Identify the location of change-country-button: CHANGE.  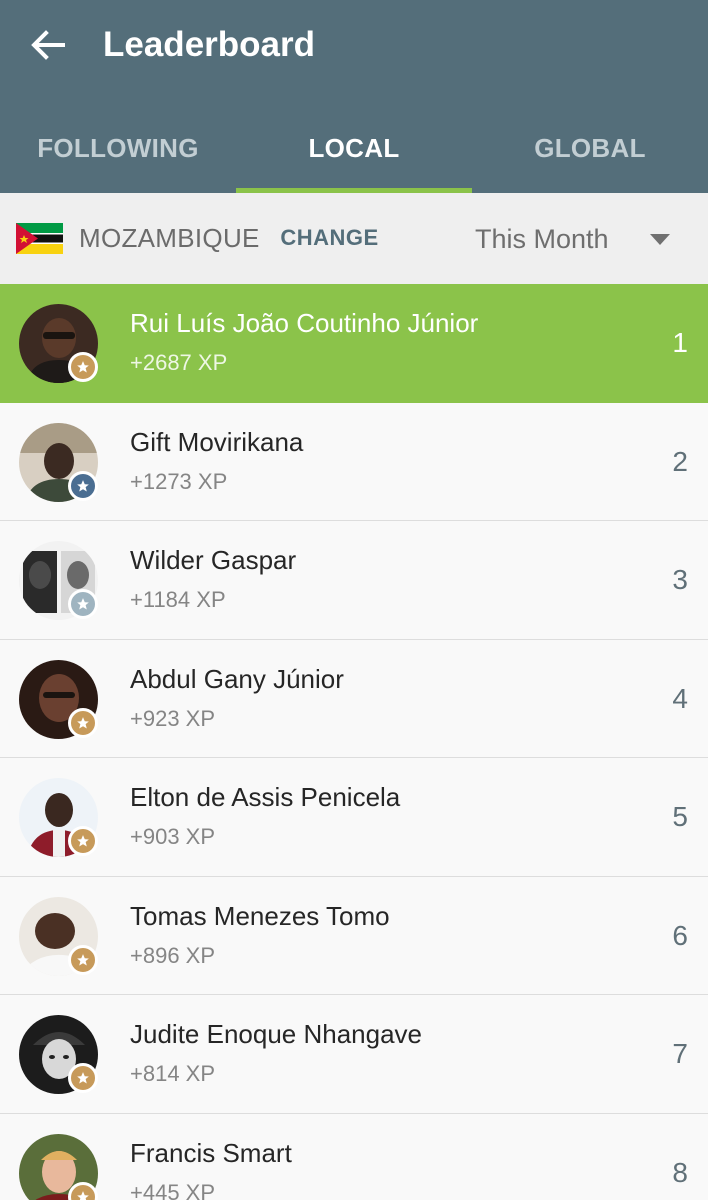
(329, 238).